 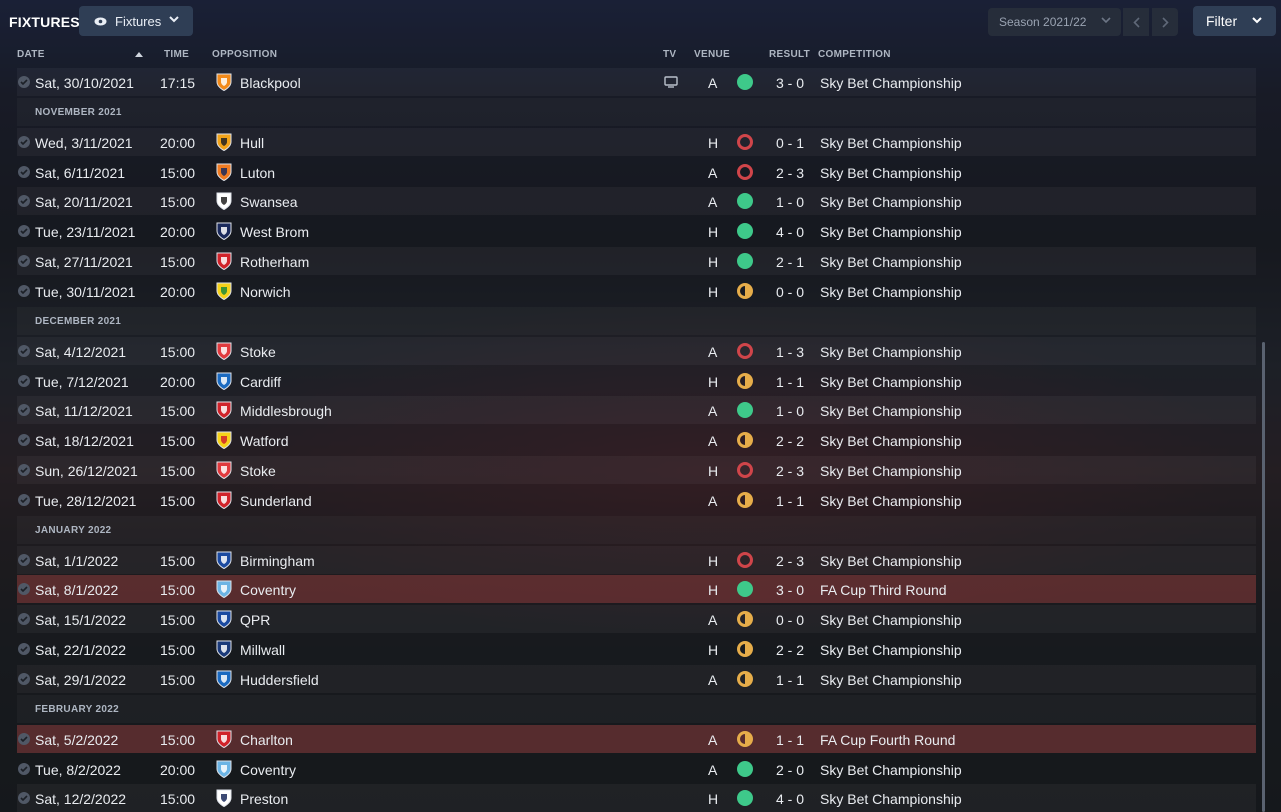 I want to click on match-score: 2 - 1, so click(x=790, y=262).